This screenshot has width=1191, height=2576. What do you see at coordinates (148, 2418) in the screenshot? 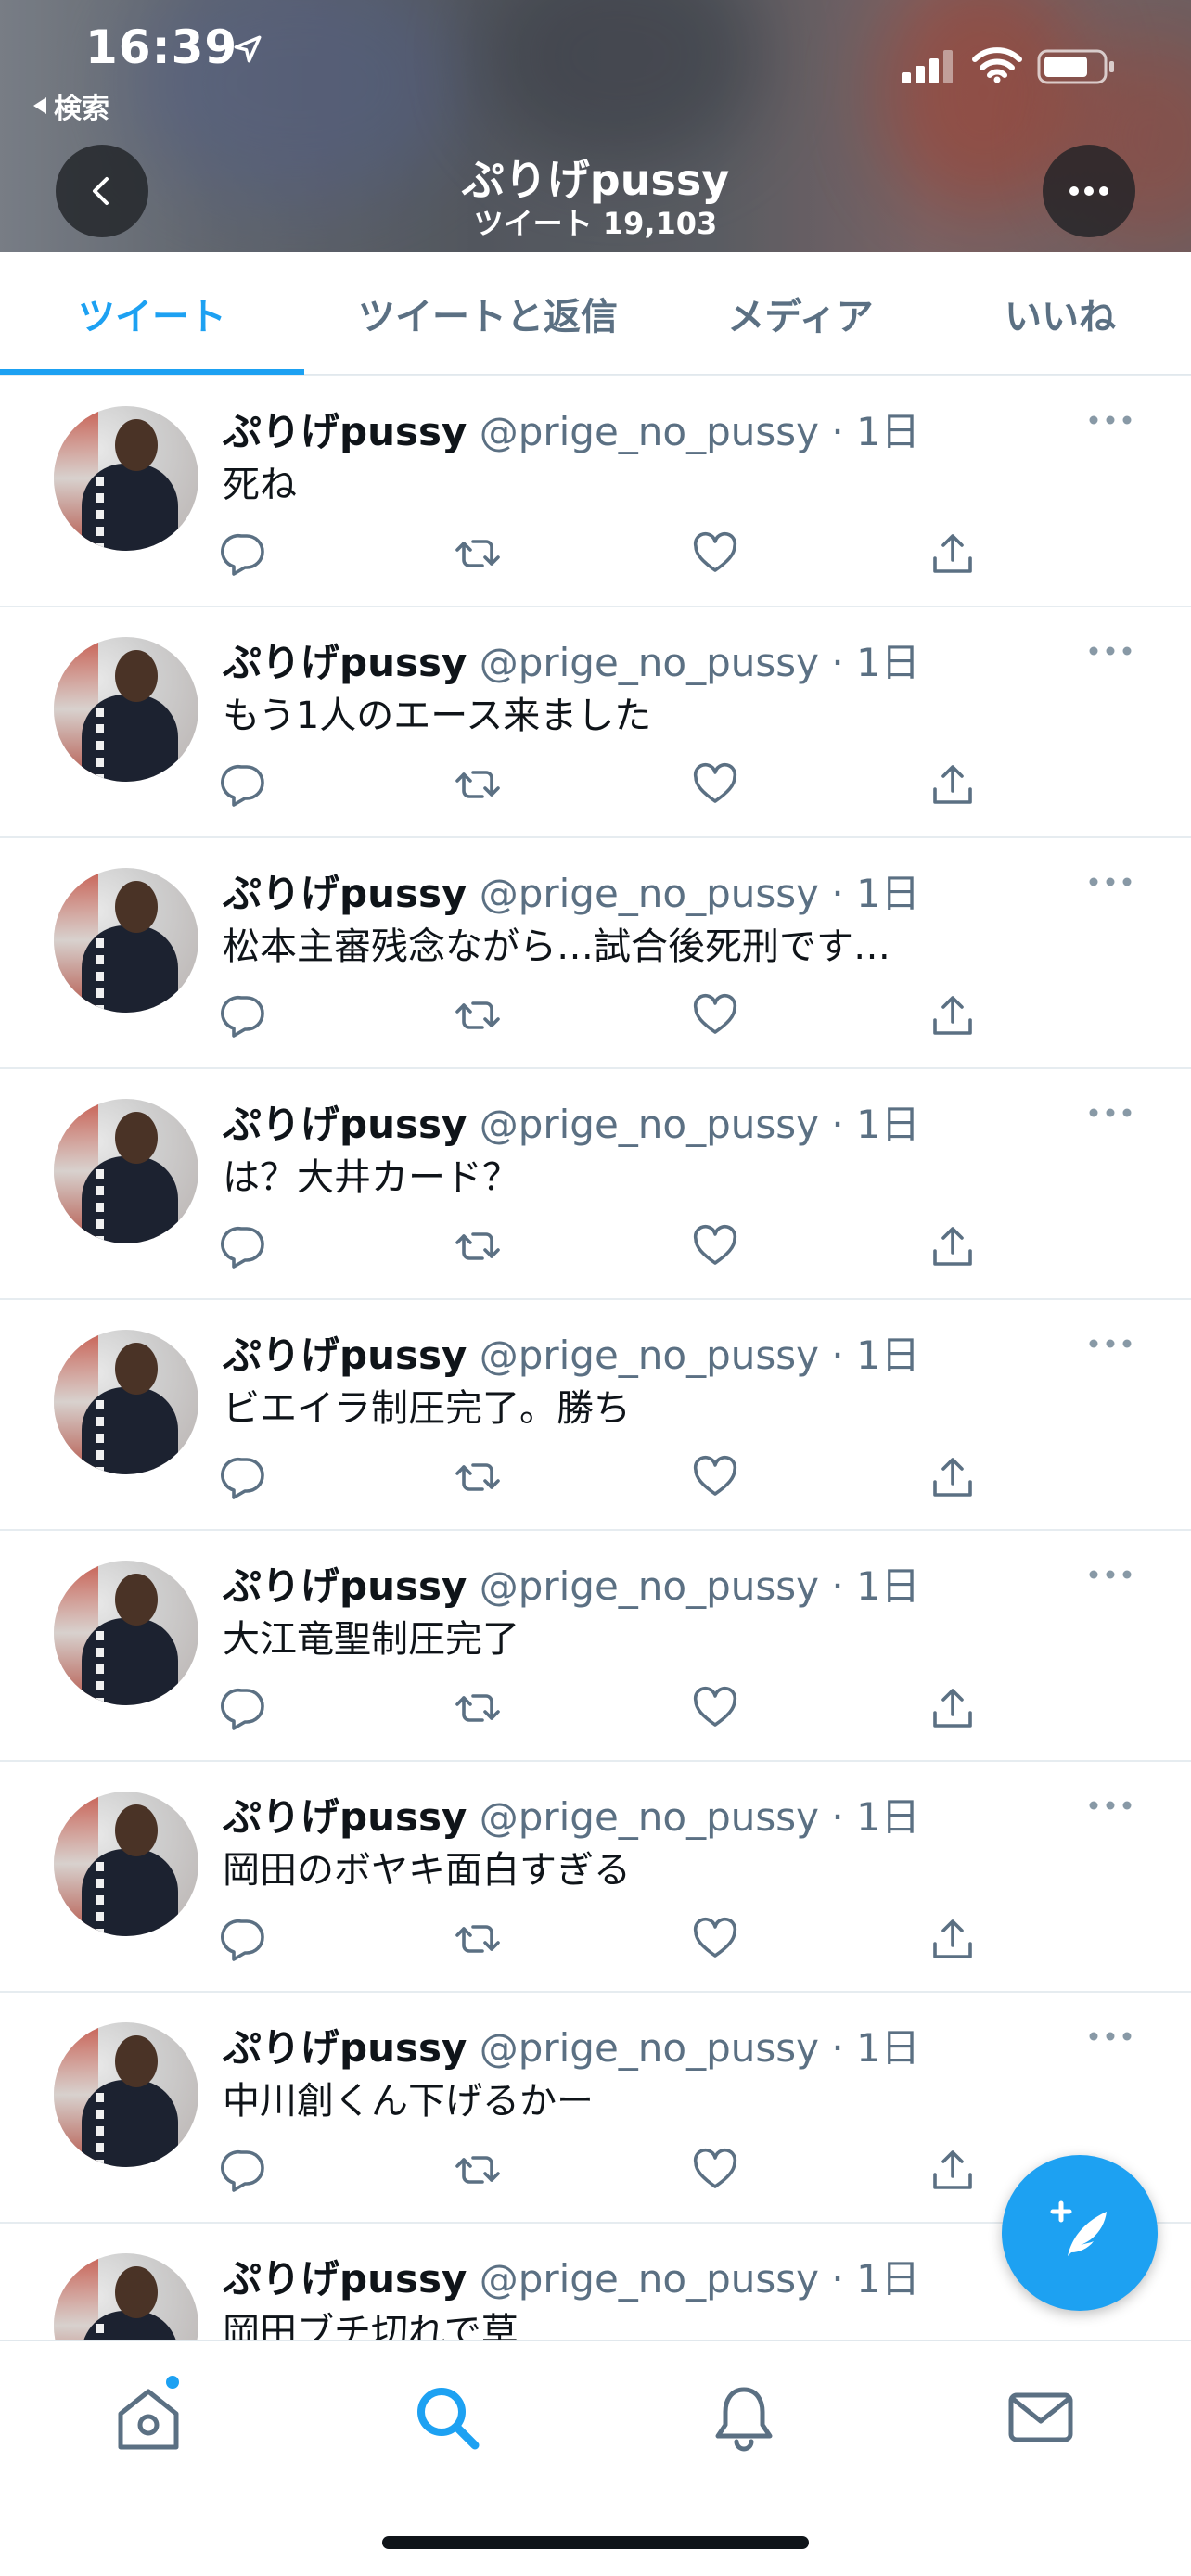
I see `home-icon` at bounding box center [148, 2418].